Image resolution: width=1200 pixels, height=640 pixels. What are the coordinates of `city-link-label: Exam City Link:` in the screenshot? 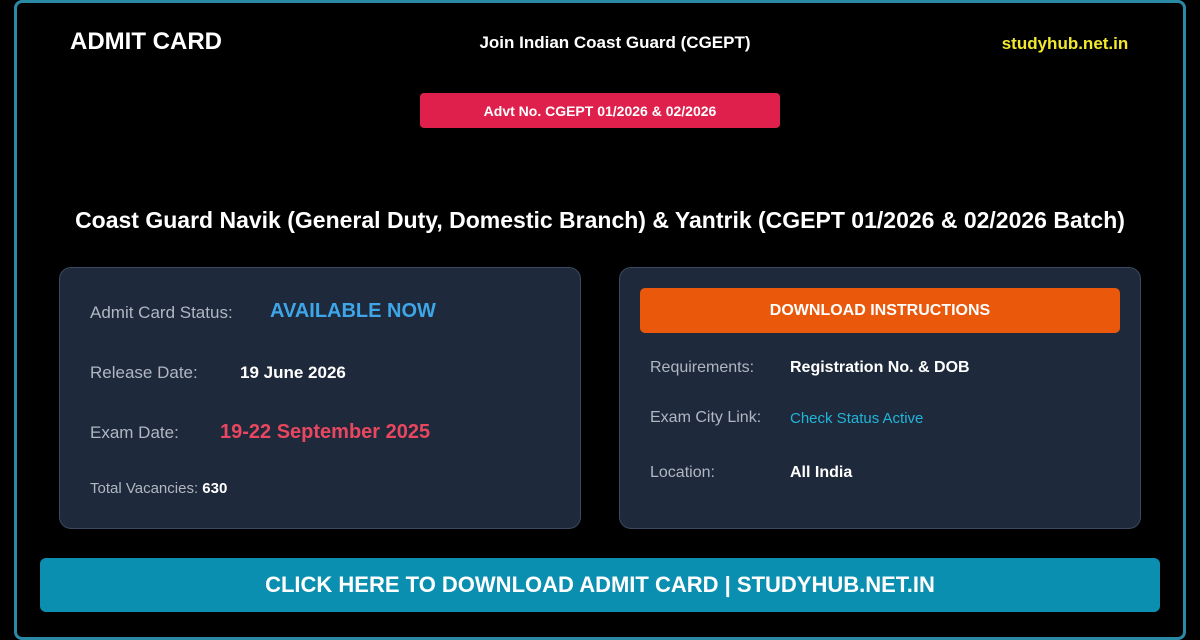 It's located at (706, 417).